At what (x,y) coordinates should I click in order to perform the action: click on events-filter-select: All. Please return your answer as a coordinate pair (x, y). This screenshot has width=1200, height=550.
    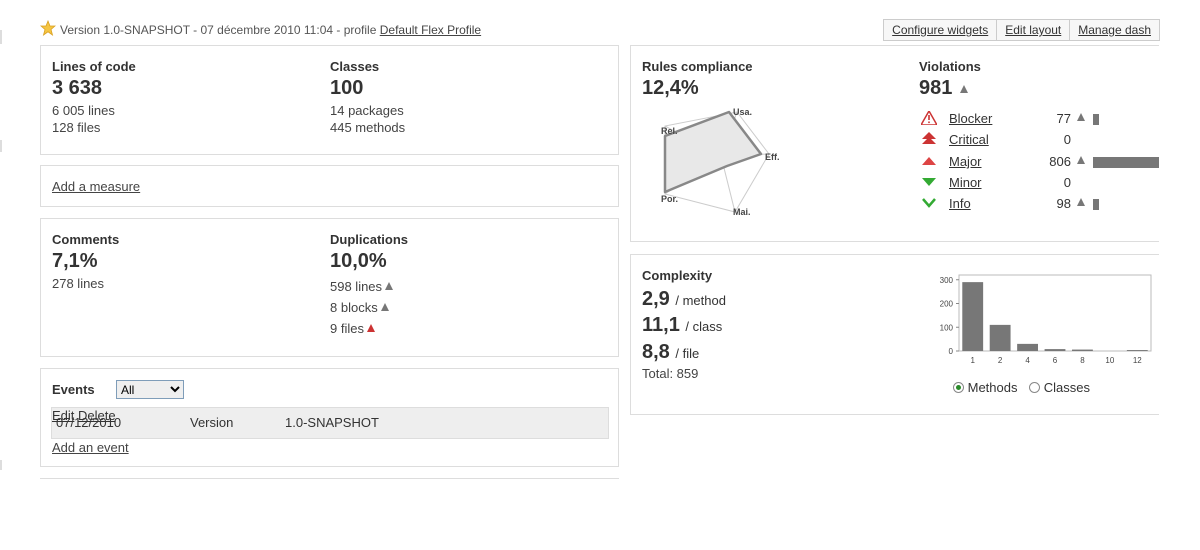
    Looking at the image, I should click on (150, 389).